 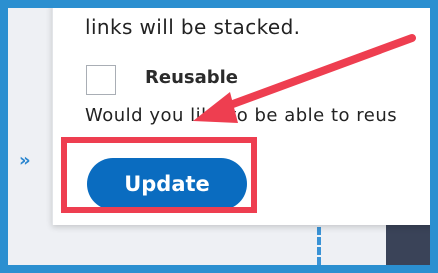 I want to click on reusable-help-text: Would you like to be able to reus, so click(x=241, y=115).